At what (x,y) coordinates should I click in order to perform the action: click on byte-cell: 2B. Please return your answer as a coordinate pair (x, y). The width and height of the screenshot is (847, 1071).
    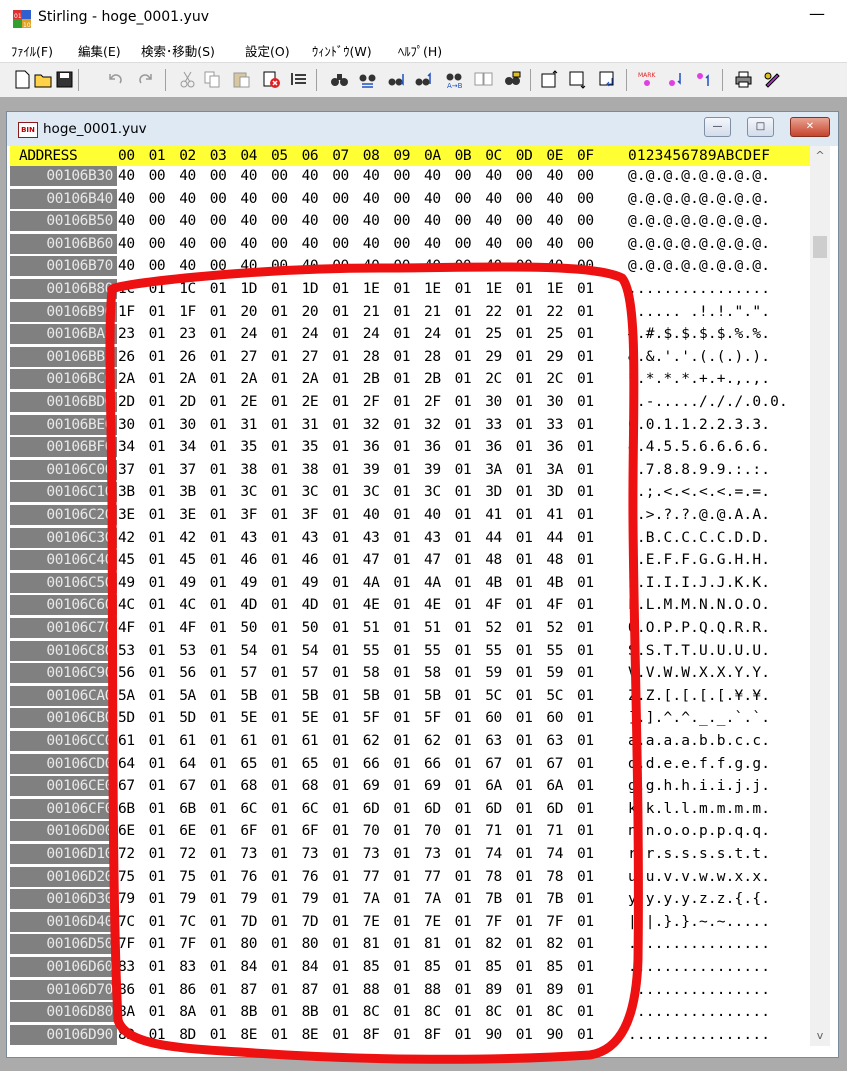
    Looking at the image, I should click on (432, 379).